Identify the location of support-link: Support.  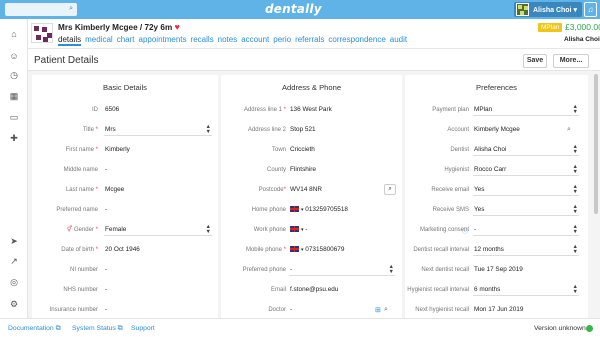
(143, 328).